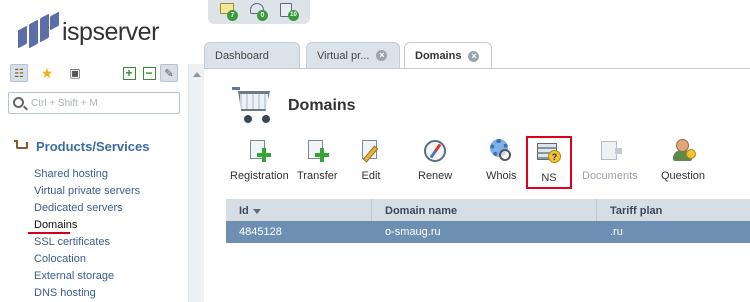 This screenshot has width=750, height=302. What do you see at coordinates (197, 74) in the screenshot?
I see `scroll-up-arrow-icon` at bounding box center [197, 74].